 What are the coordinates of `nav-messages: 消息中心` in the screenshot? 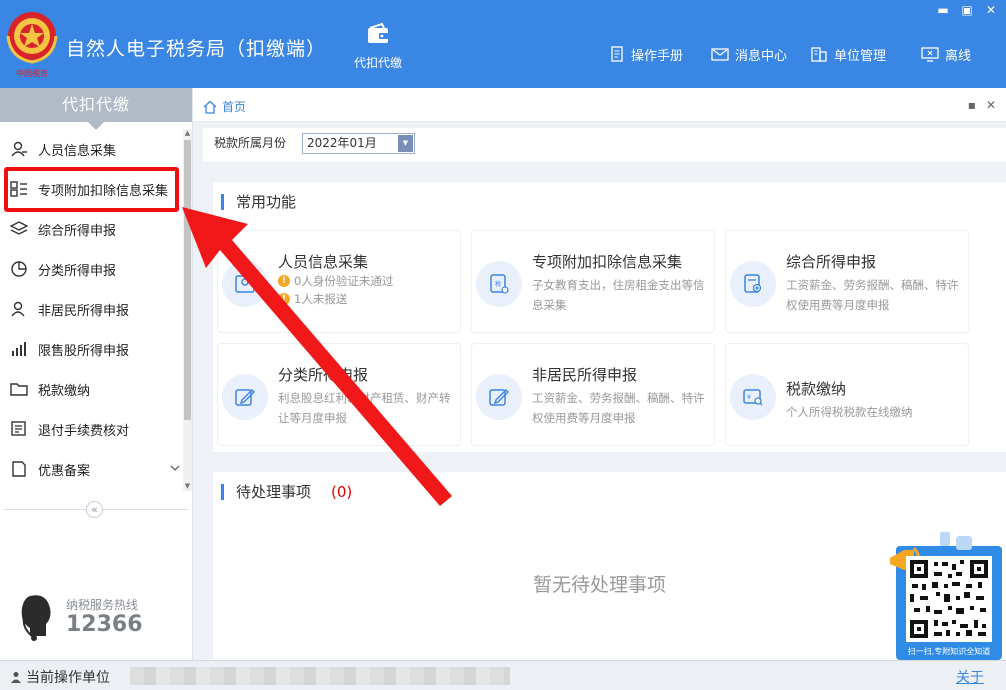 It's located at (749, 54).